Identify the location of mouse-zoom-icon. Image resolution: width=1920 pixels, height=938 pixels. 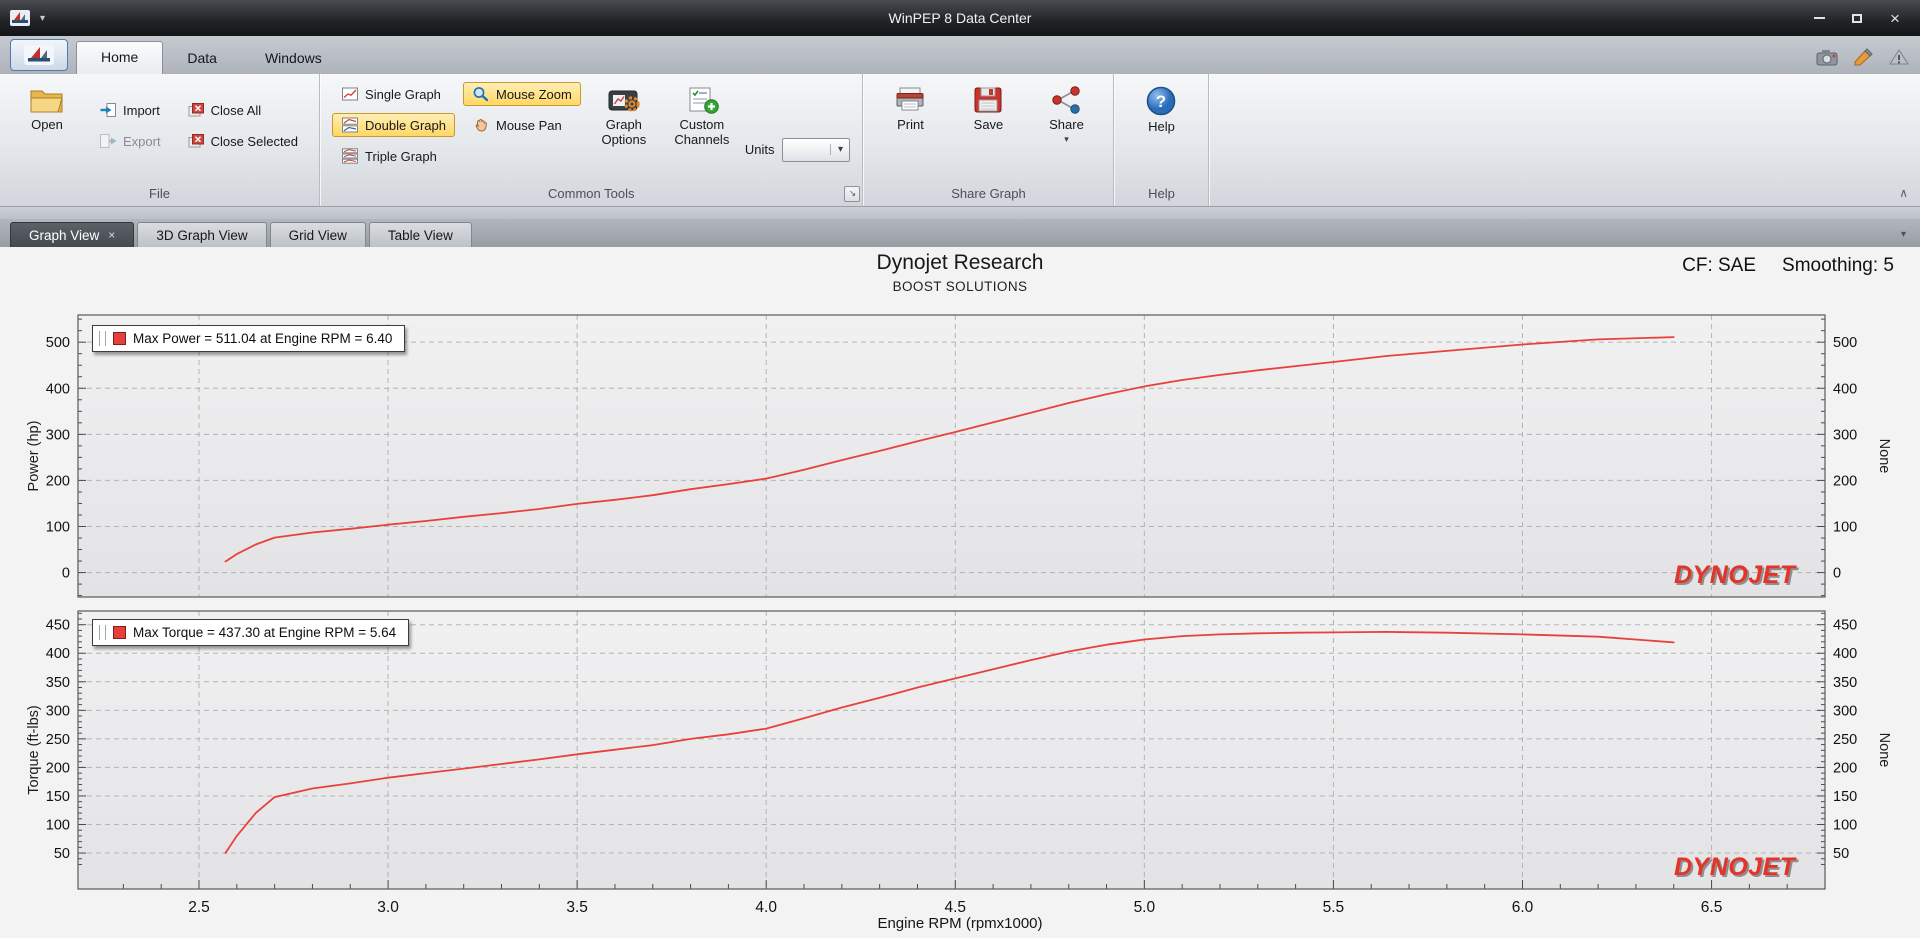
(481, 94).